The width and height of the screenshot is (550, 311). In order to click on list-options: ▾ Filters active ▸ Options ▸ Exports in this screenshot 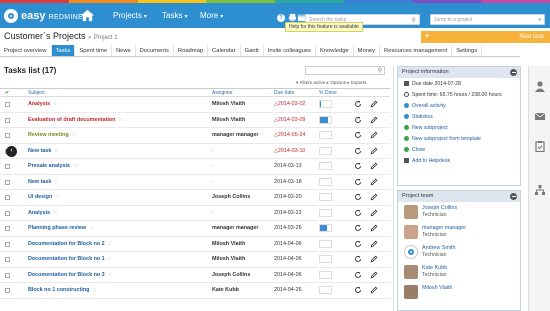, I will do `click(331, 83)`.